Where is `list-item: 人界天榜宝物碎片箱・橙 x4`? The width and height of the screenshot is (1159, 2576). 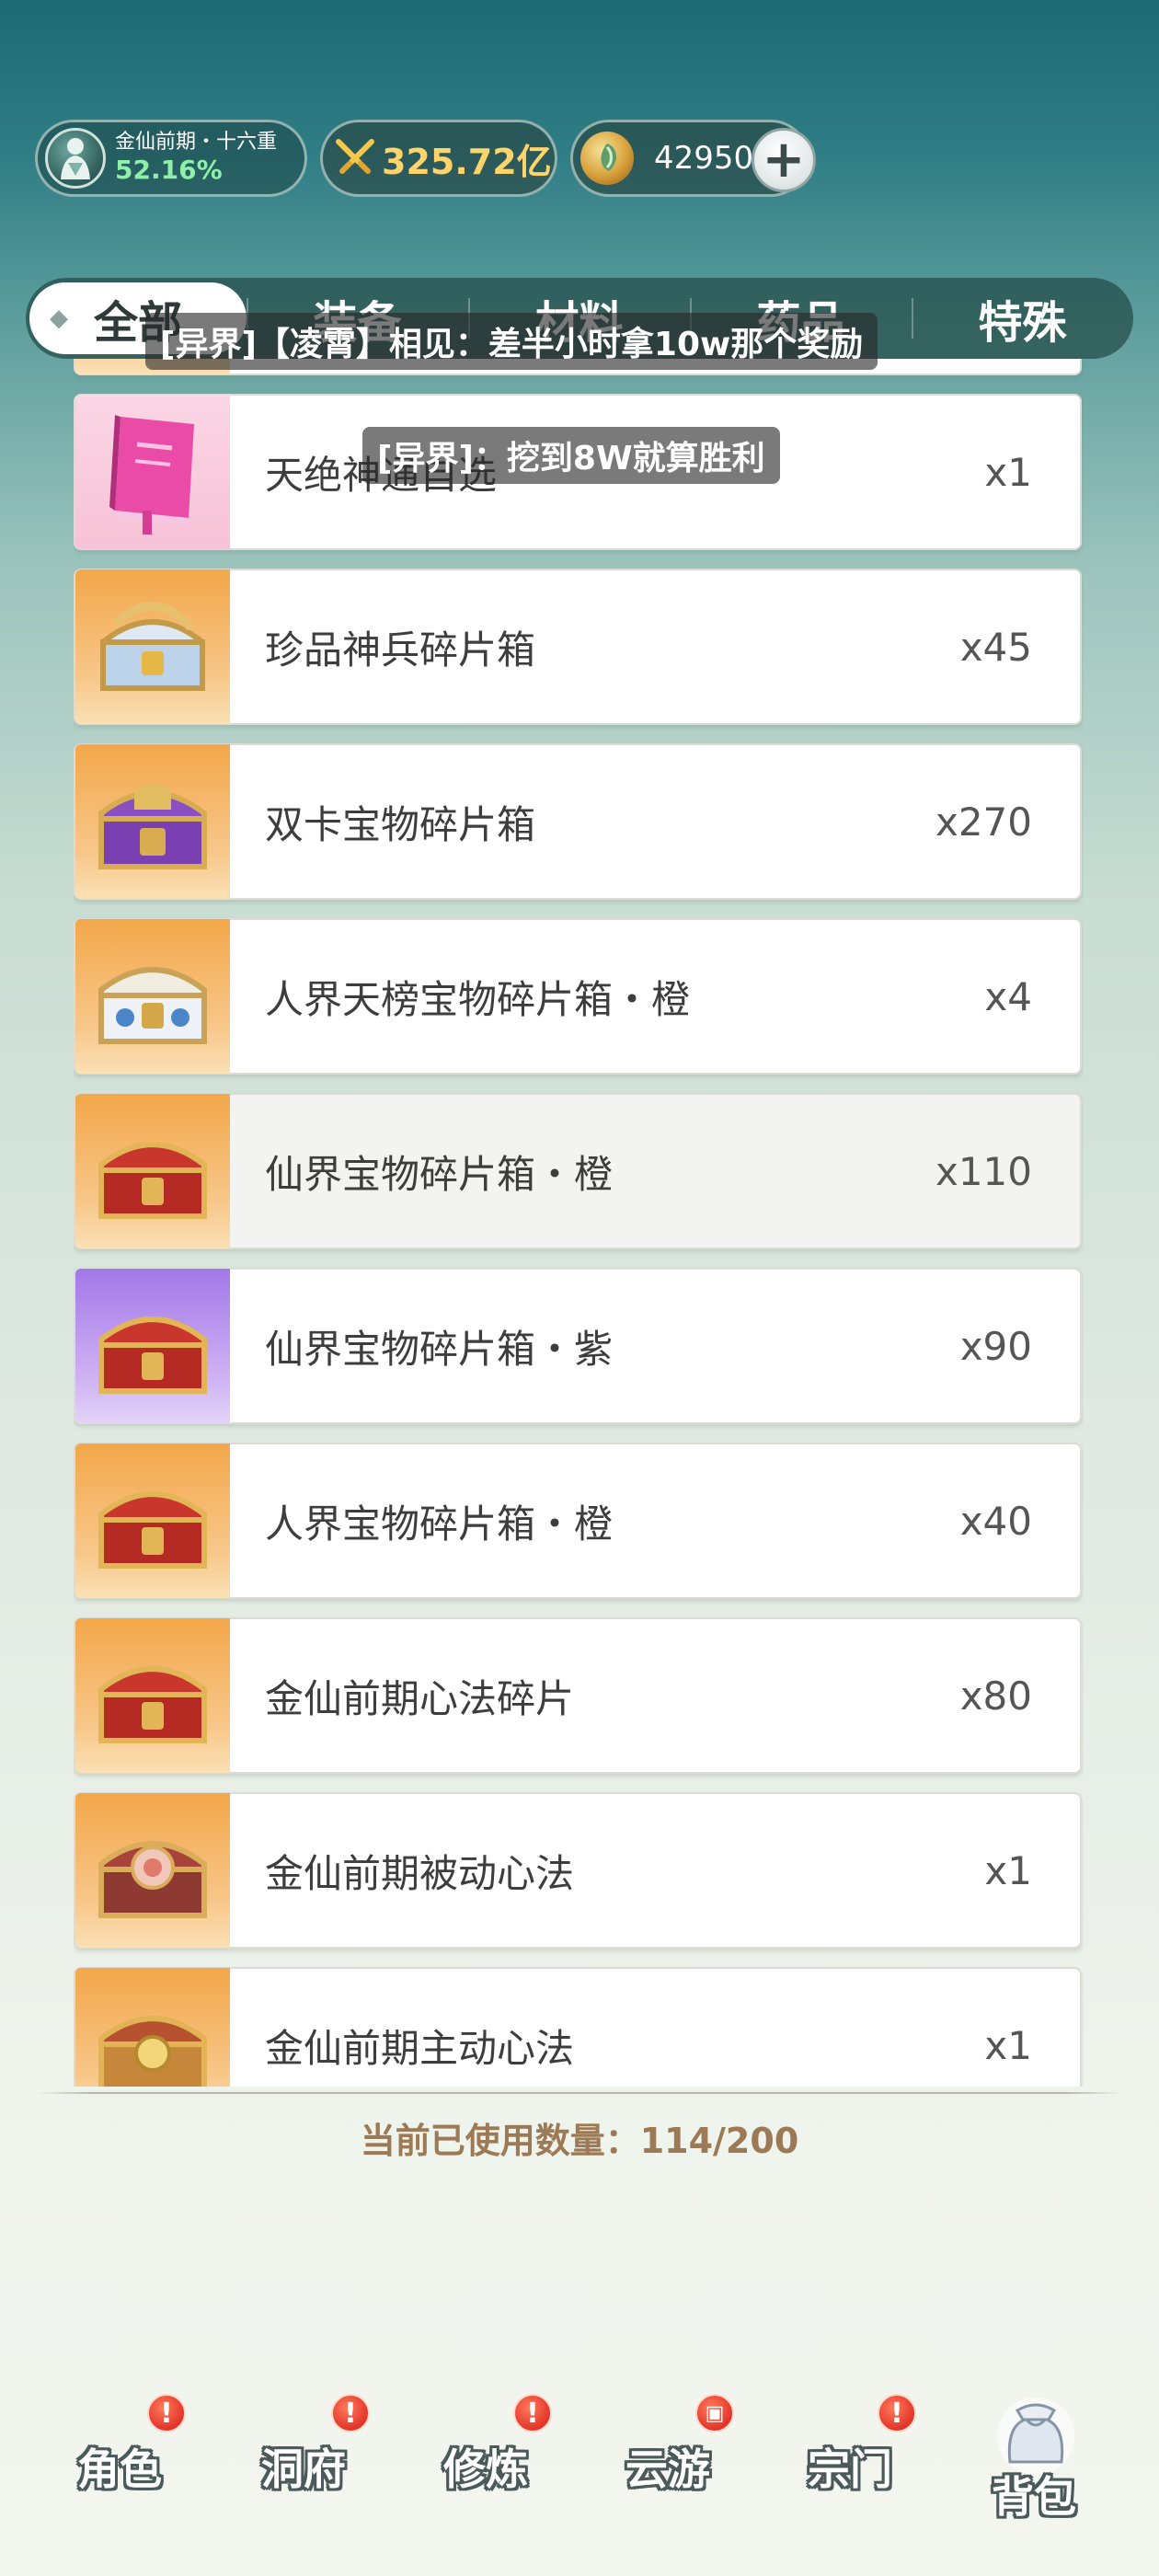
list-item: 人界天榜宝物碎片箱・橙 x4 is located at coordinates (578, 997).